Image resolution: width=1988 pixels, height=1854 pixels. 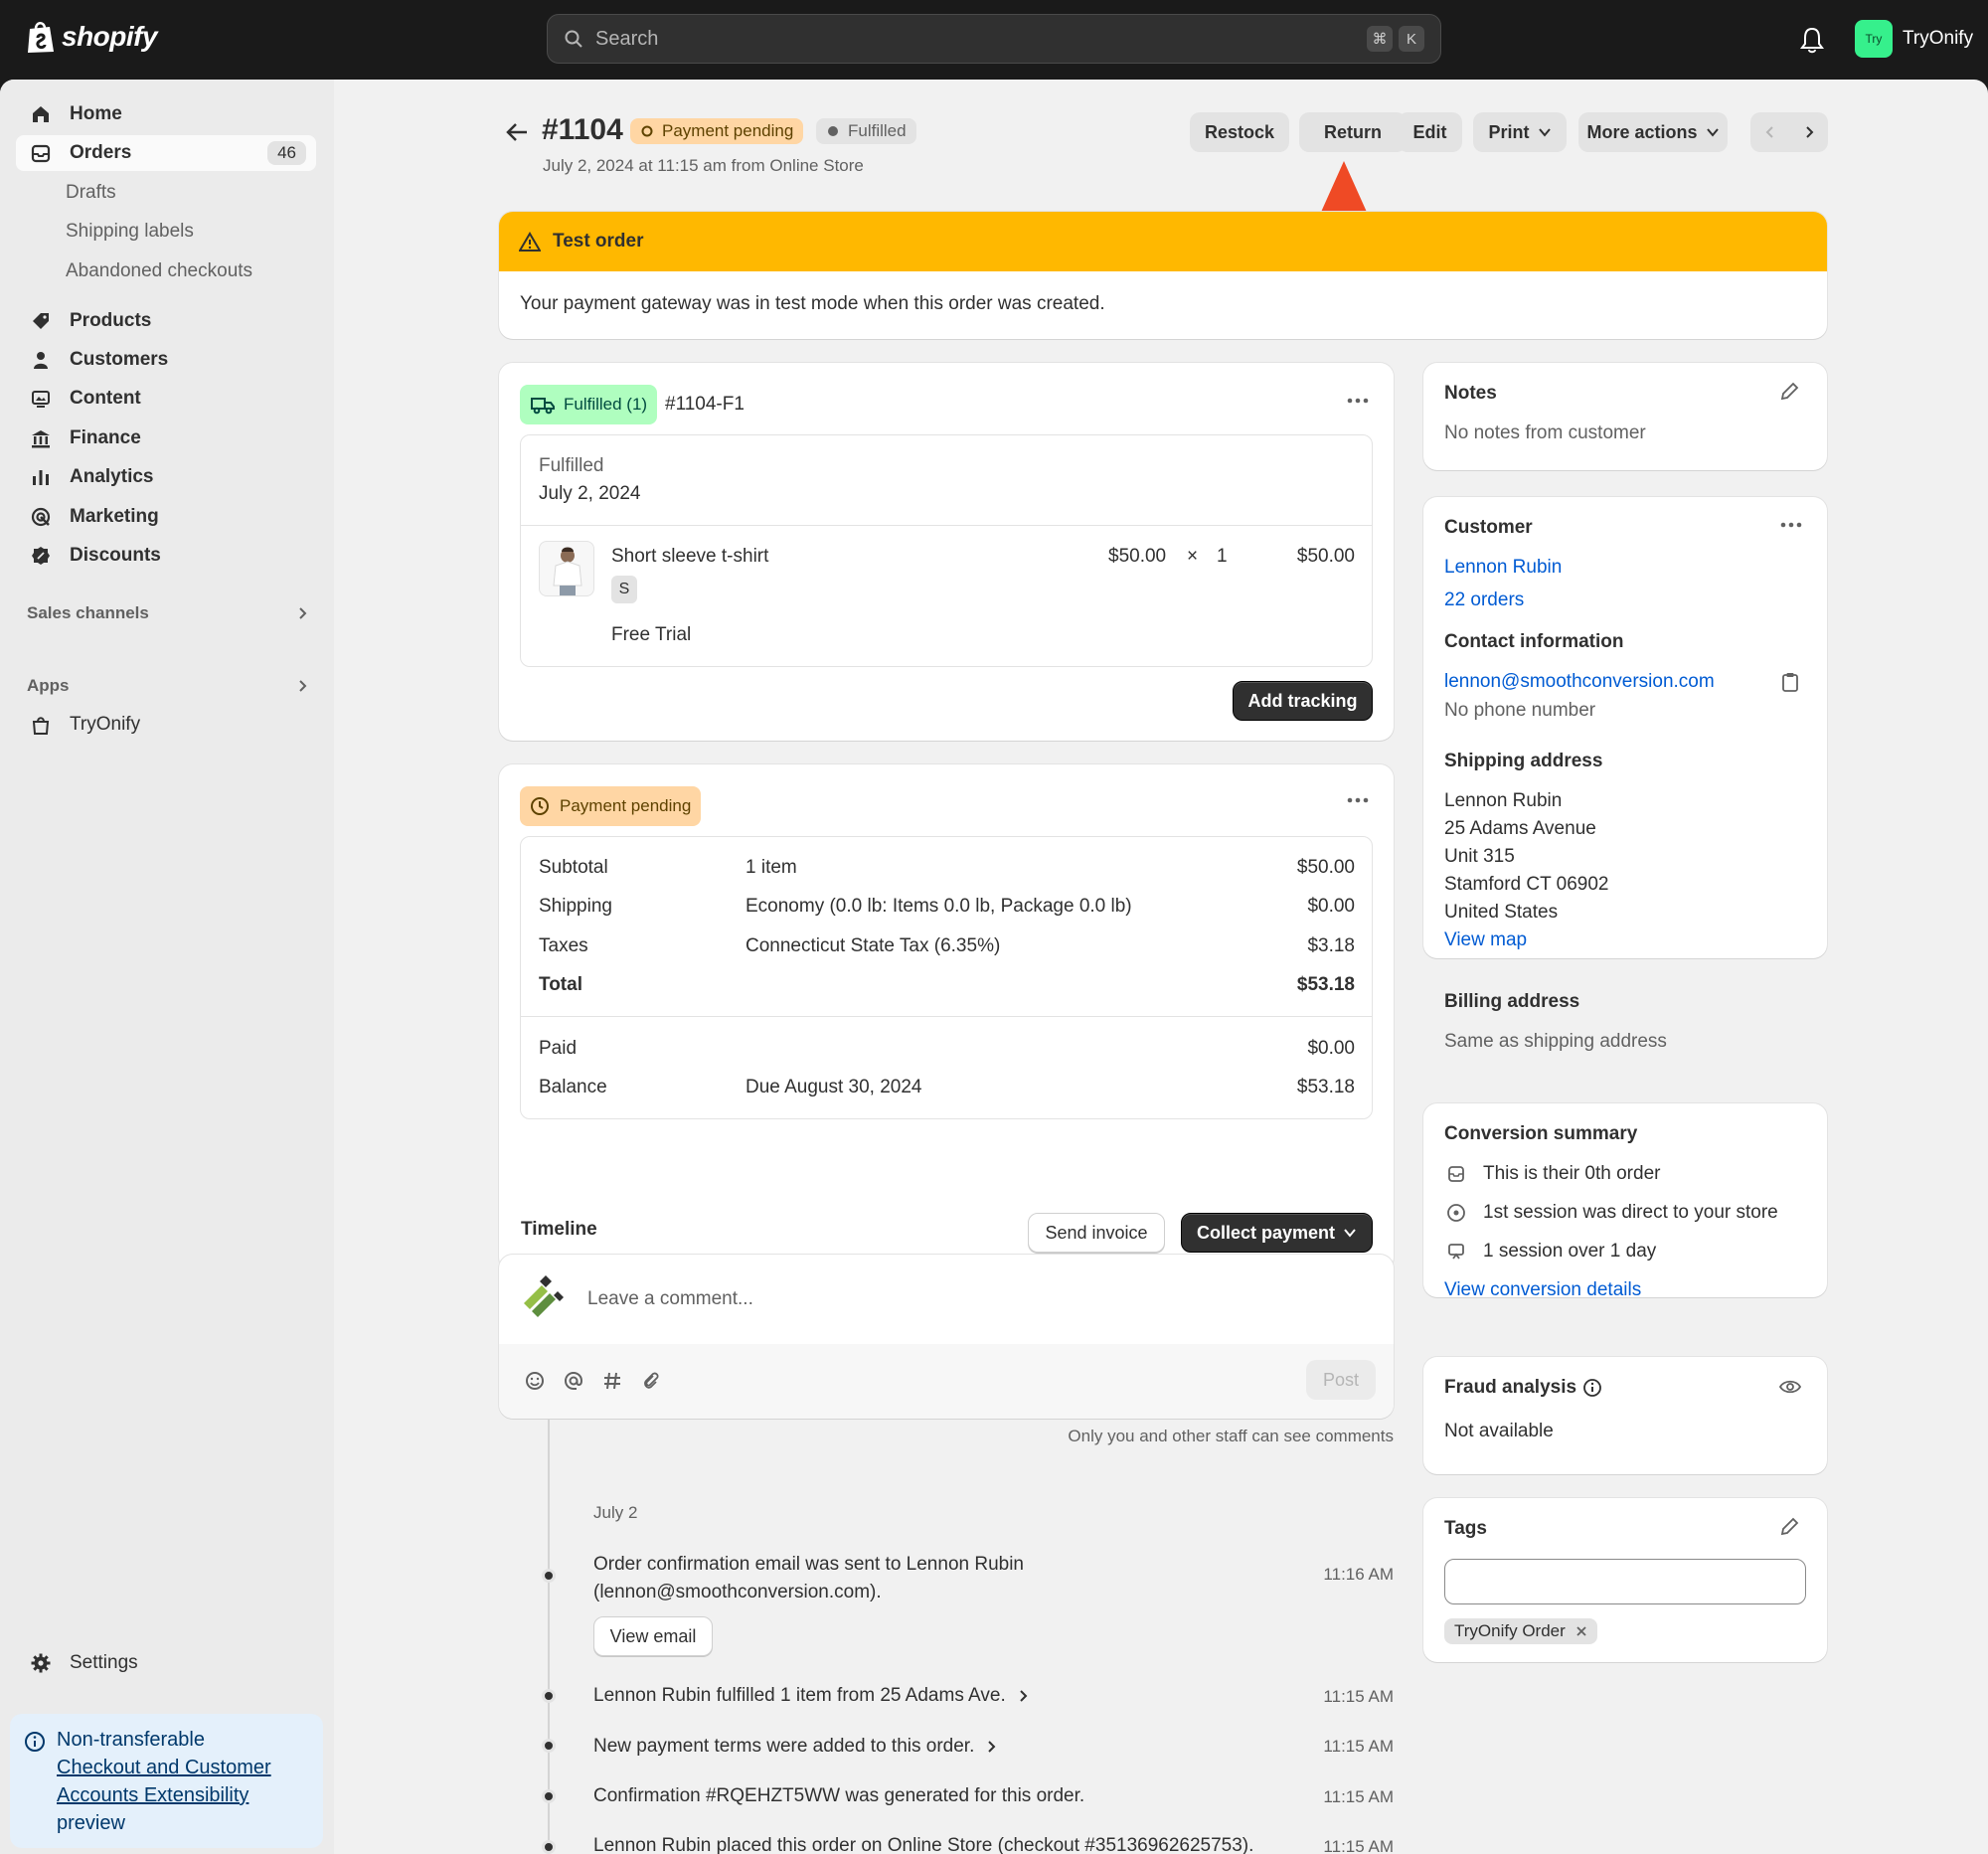 I want to click on payment-pending-badge: Payment pending, so click(x=611, y=806).